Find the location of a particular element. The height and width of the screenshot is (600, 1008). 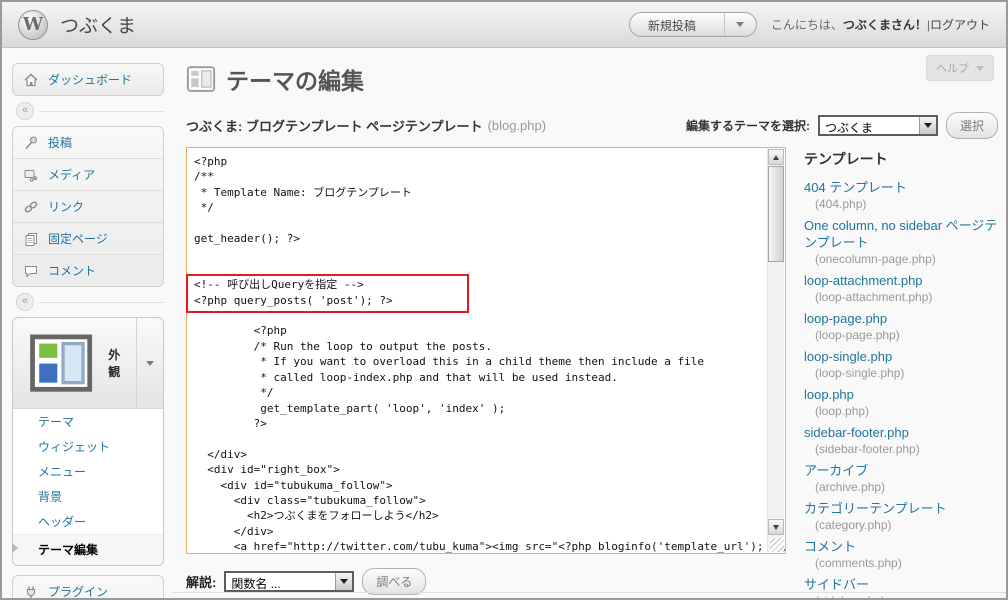

template-item: アーカイブ (archive.php) is located at coordinates (902, 478).